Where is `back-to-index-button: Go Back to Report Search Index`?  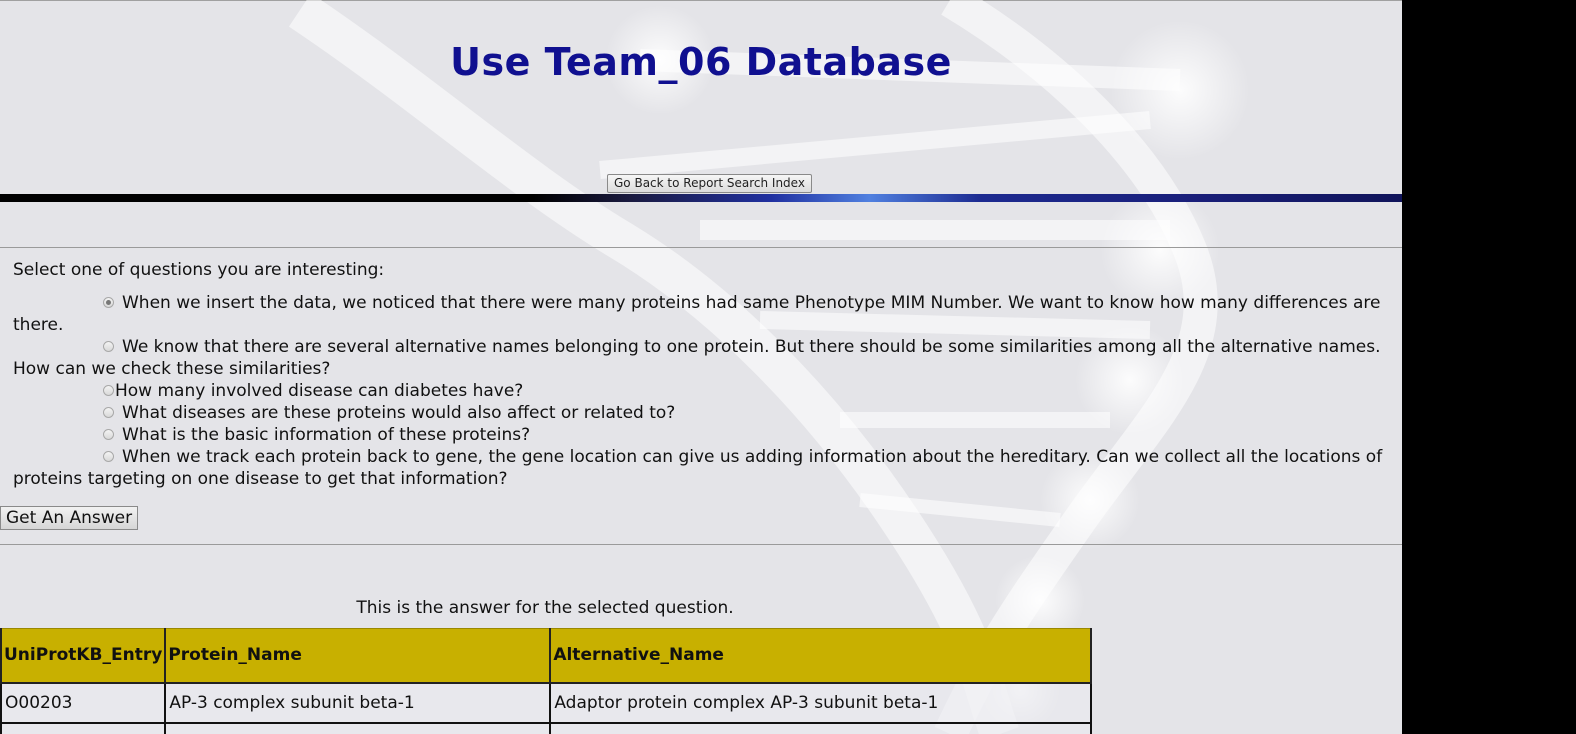
back-to-index-button: Go Back to Report Search Index is located at coordinates (709, 183).